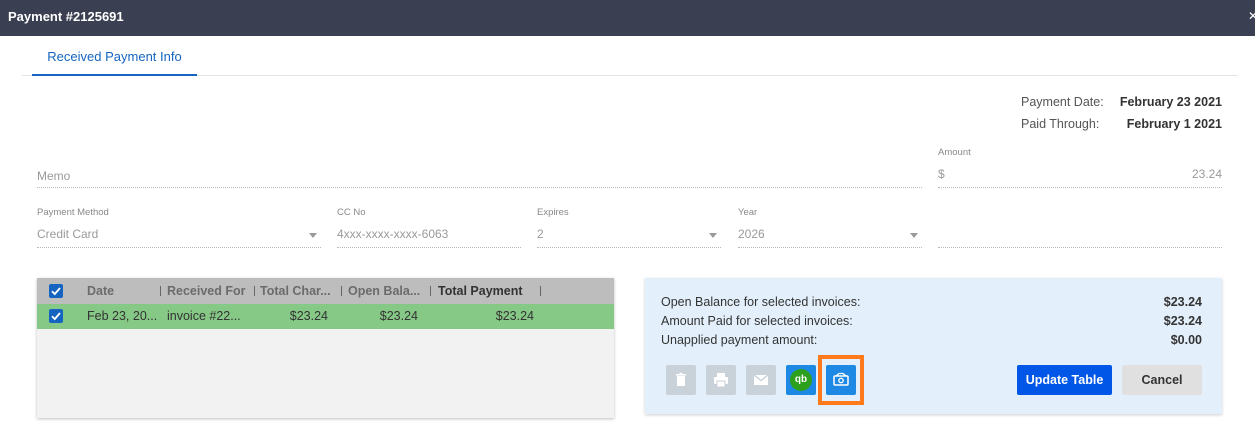  I want to click on trash-icon, so click(681, 379).